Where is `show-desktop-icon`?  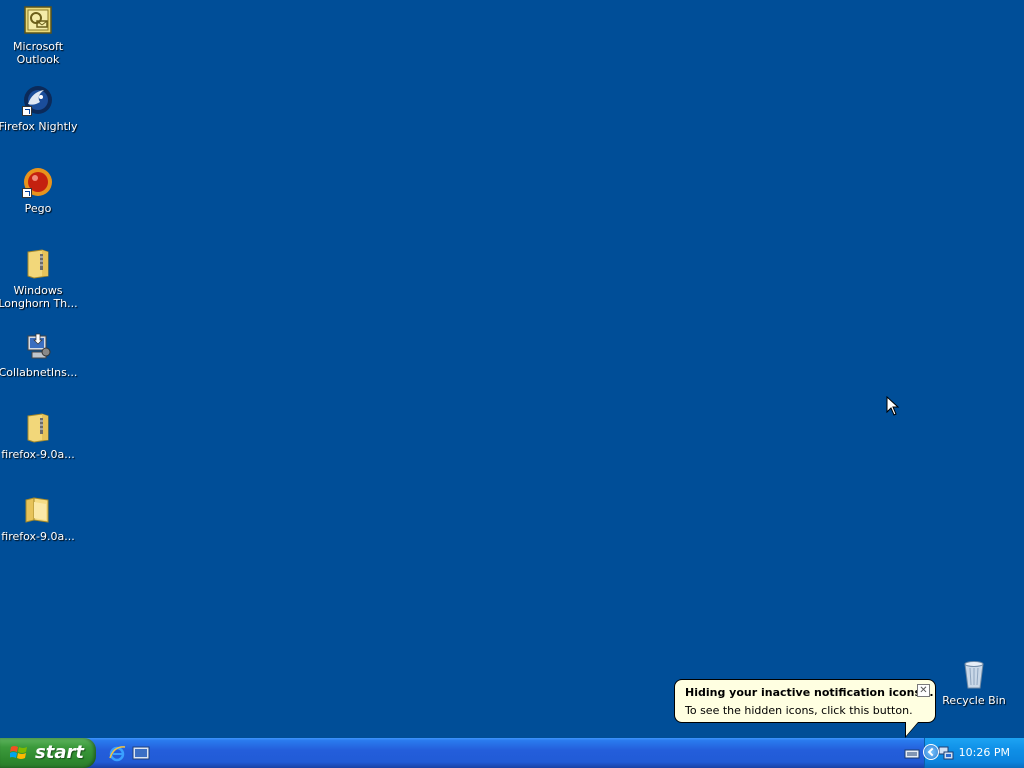 show-desktop-icon is located at coordinates (141, 753).